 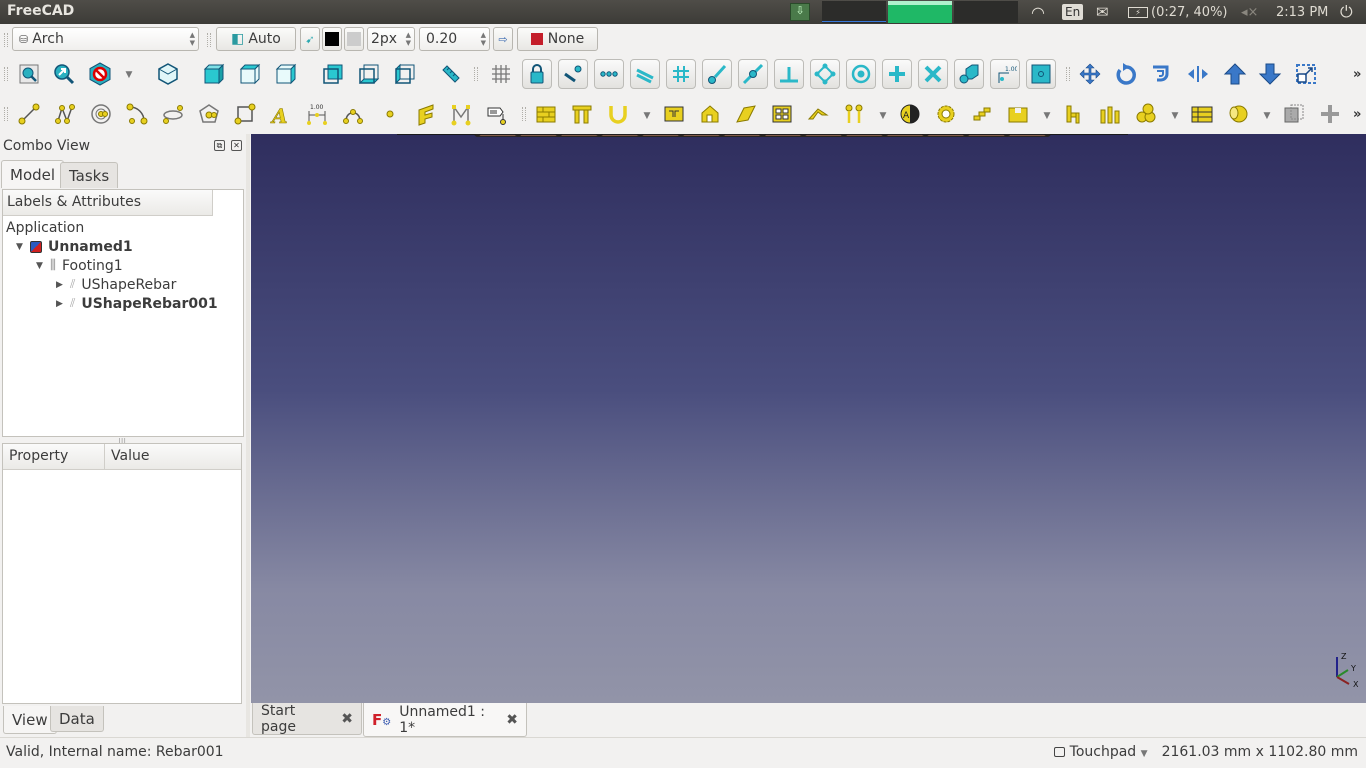 I want to click on offset-icon, so click(x=1161, y=74).